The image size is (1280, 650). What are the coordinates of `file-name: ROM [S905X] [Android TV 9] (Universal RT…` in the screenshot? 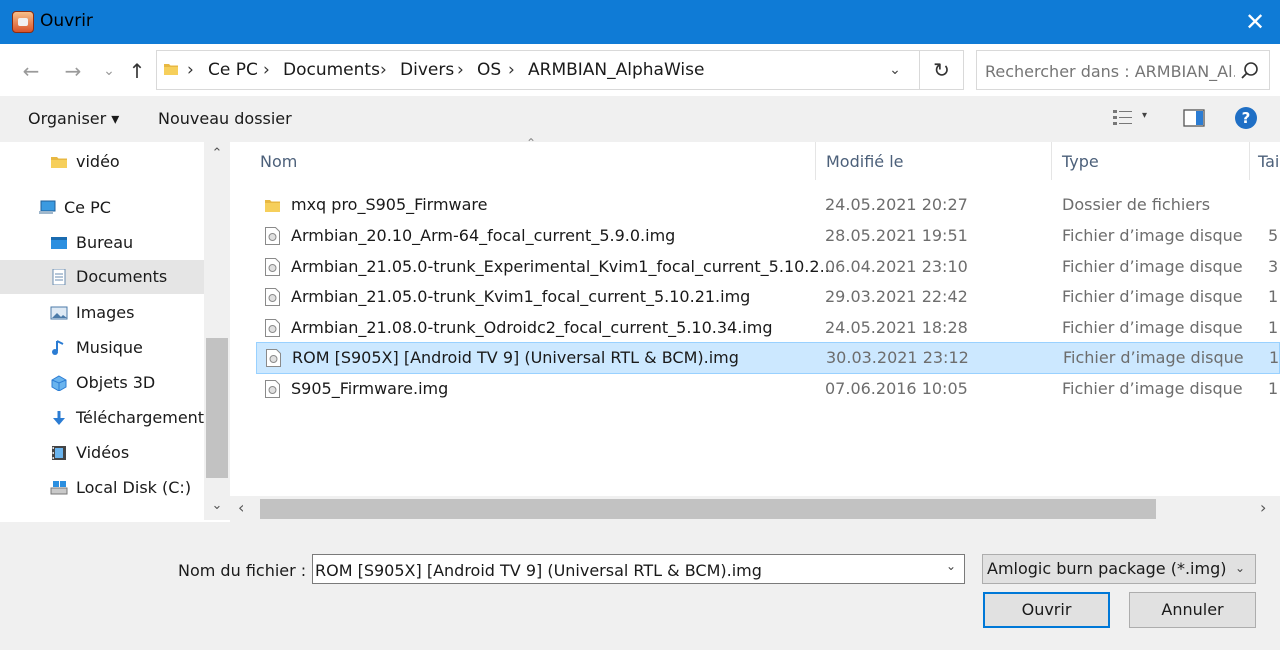 It's located at (515, 357).